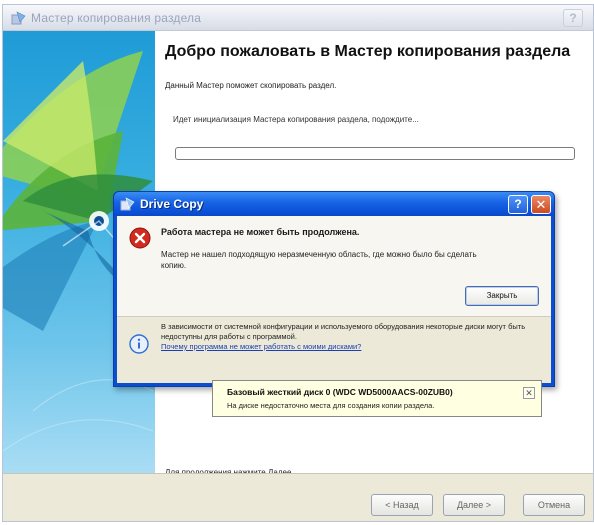 This screenshot has width=594, height=525. I want to click on dialog-title: Drive Copy, so click(172, 204).